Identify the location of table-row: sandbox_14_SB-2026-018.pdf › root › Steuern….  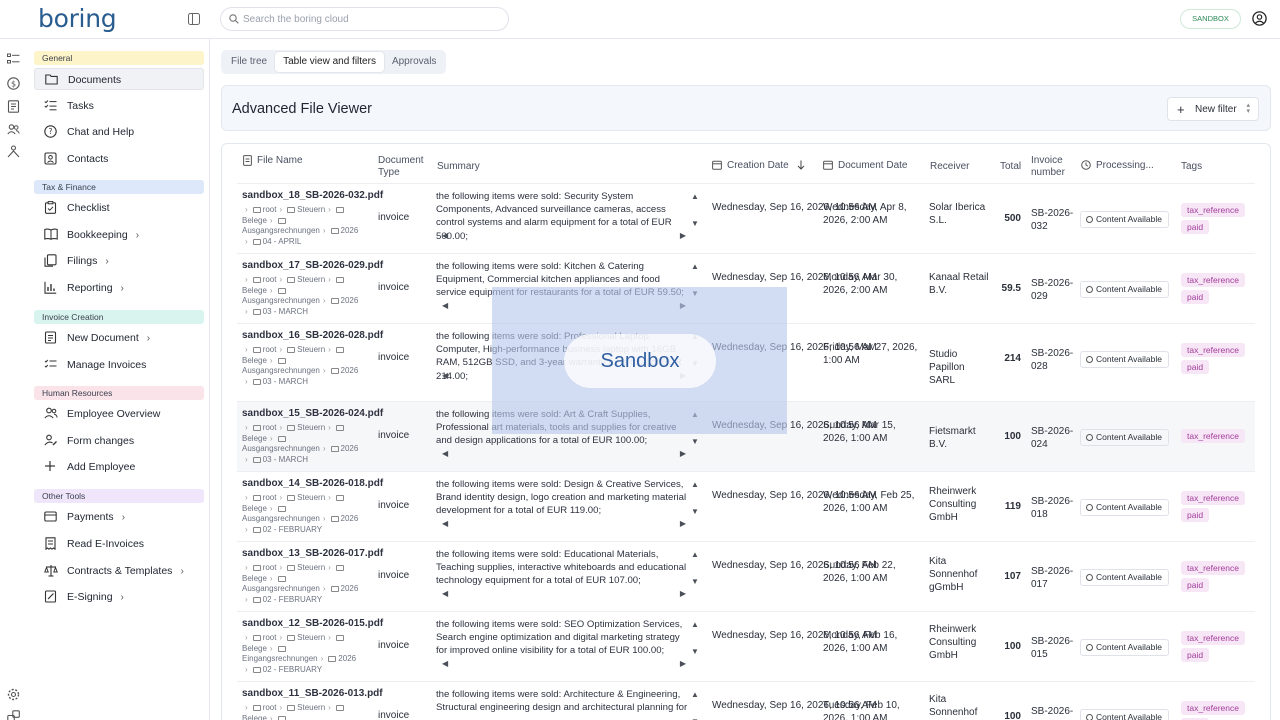
(746, 506).